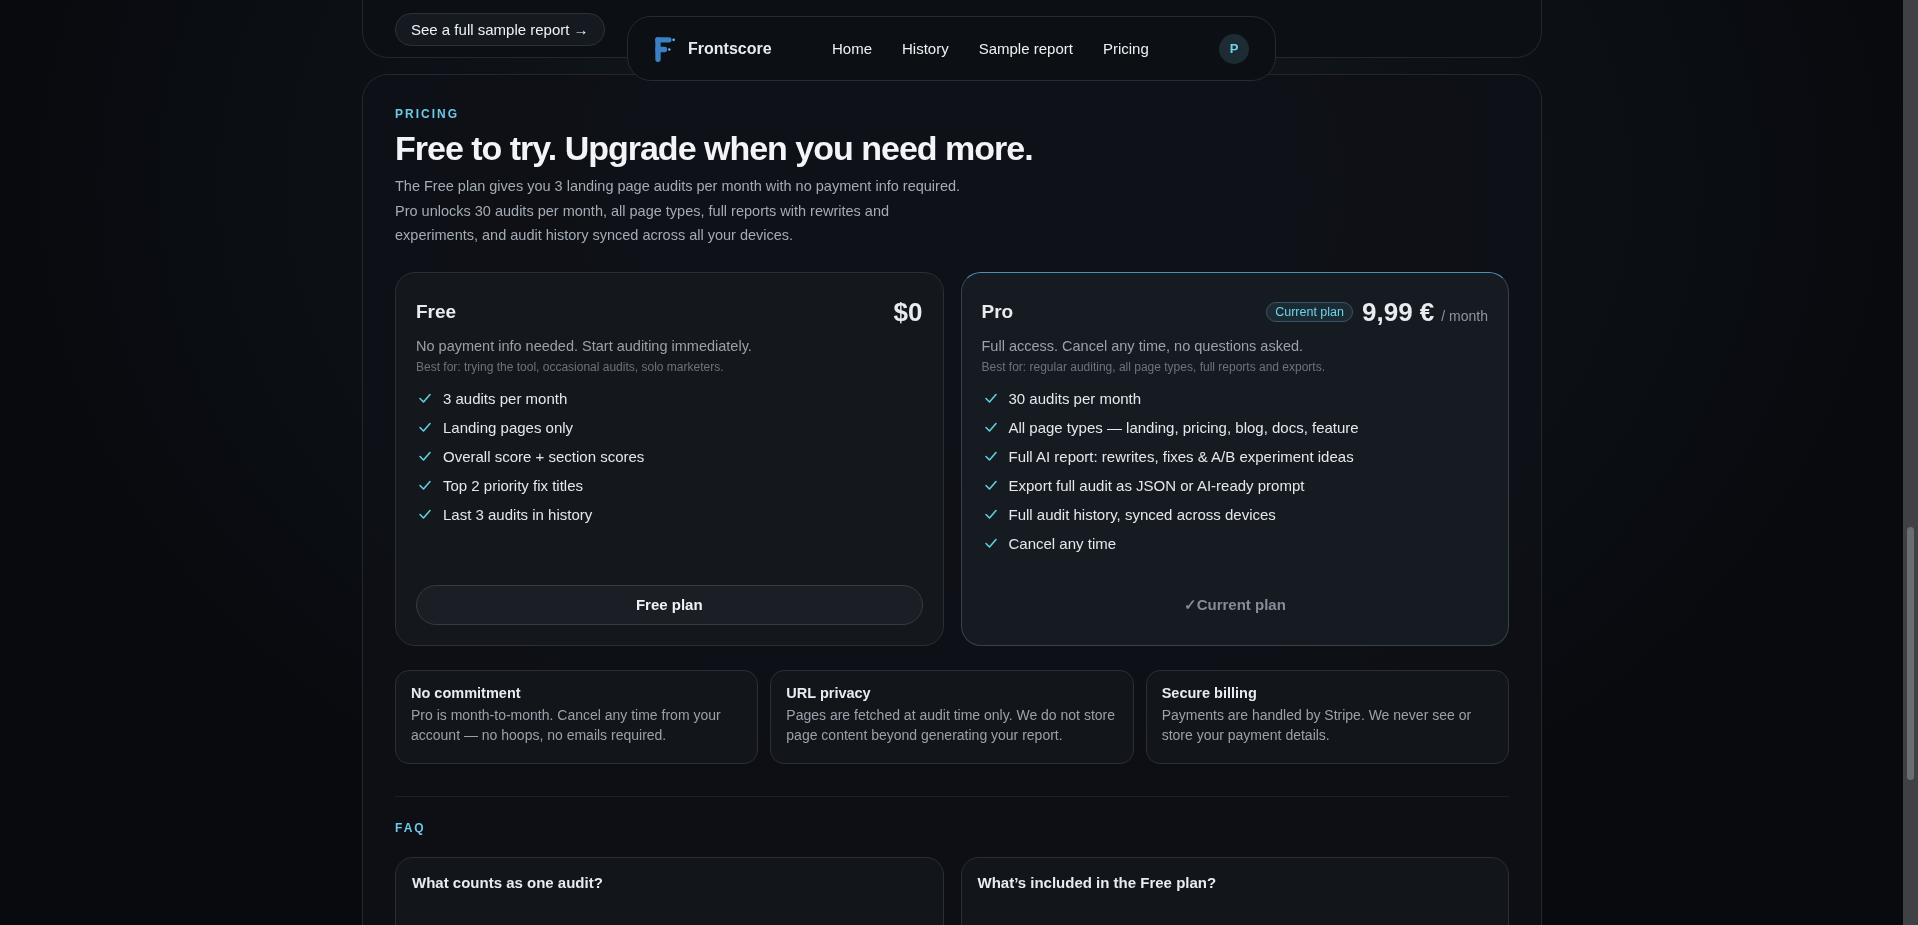 This screenshot has width=1918, height=925. What do you see at coordinates (829, 692) in the screenshot?
I see `assurance-title: URL privacy` at bounding box center [829, 692].